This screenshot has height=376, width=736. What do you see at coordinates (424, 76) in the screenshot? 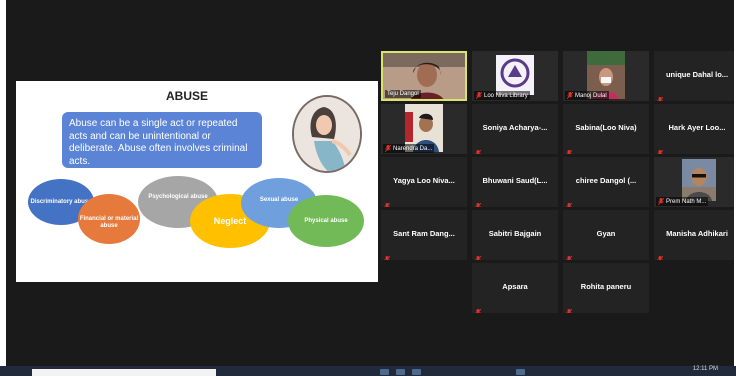
I see `participant-tile: Teju Dangol` at bounding box center [424, 76].